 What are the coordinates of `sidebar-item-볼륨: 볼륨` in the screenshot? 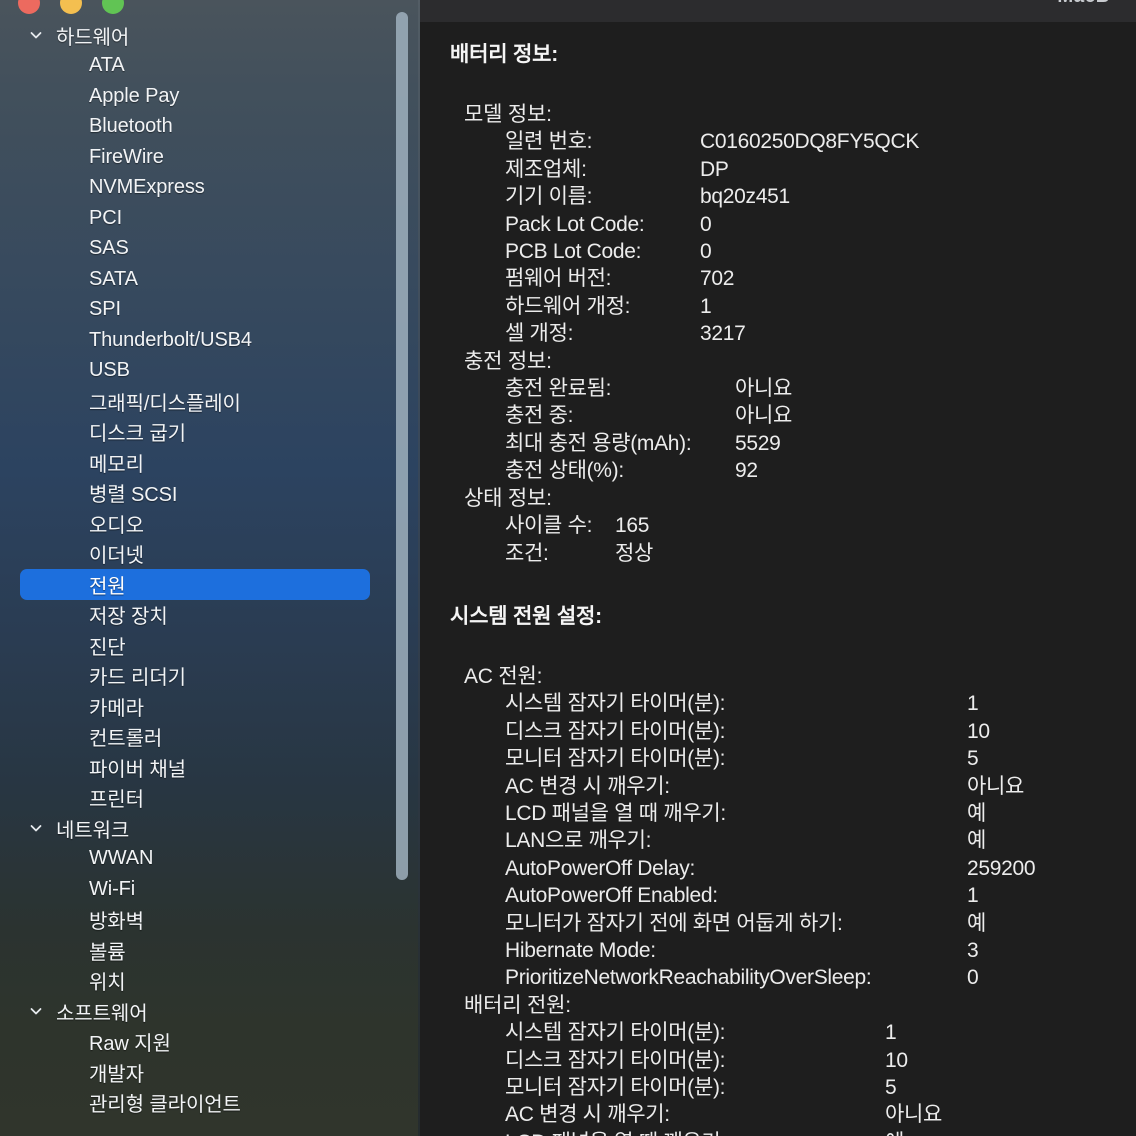 It's located at (200, 950).